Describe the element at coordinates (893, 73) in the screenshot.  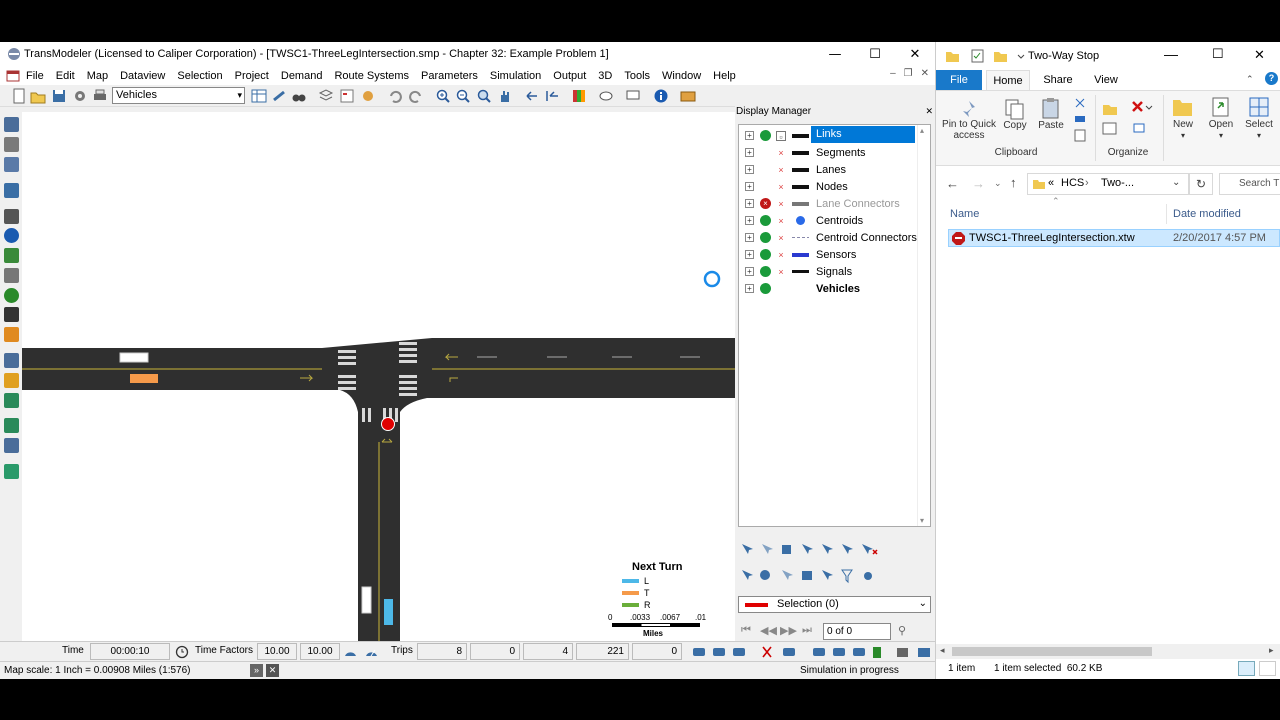
I see `mdi-minimize-button: –` at that location.